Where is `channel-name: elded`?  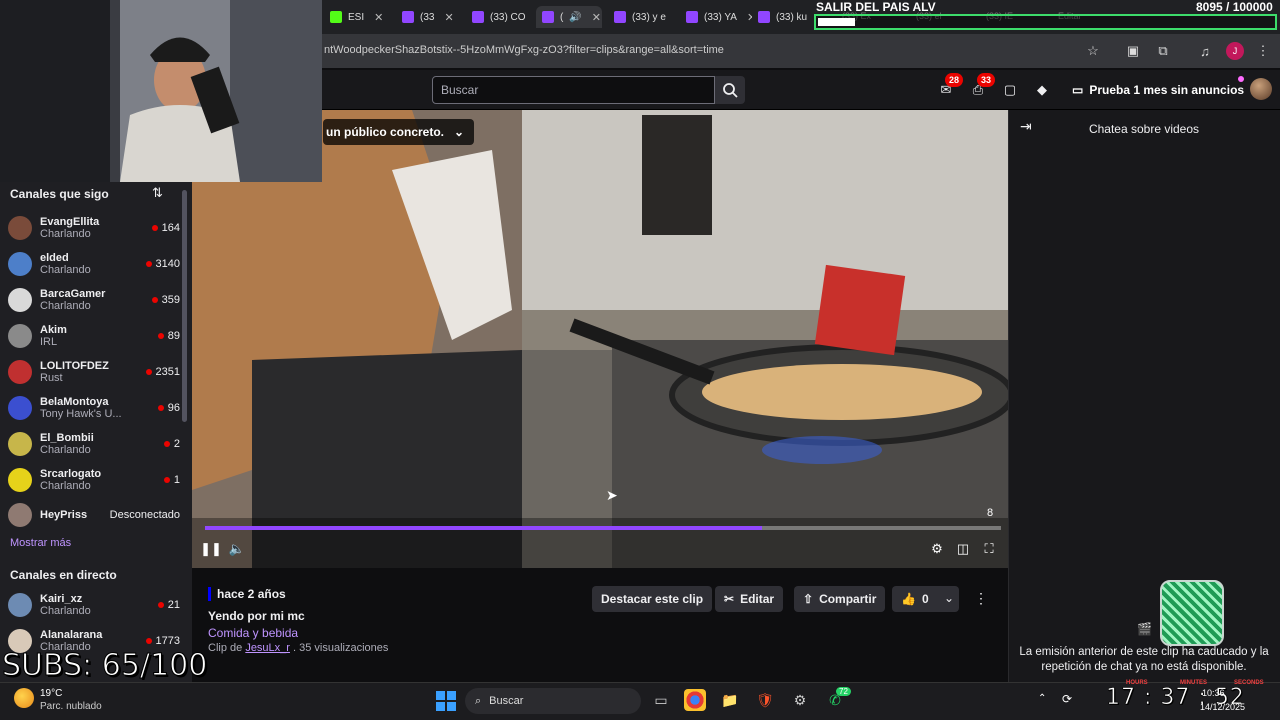 channel-name: elded is located at coordinates (54, 258).